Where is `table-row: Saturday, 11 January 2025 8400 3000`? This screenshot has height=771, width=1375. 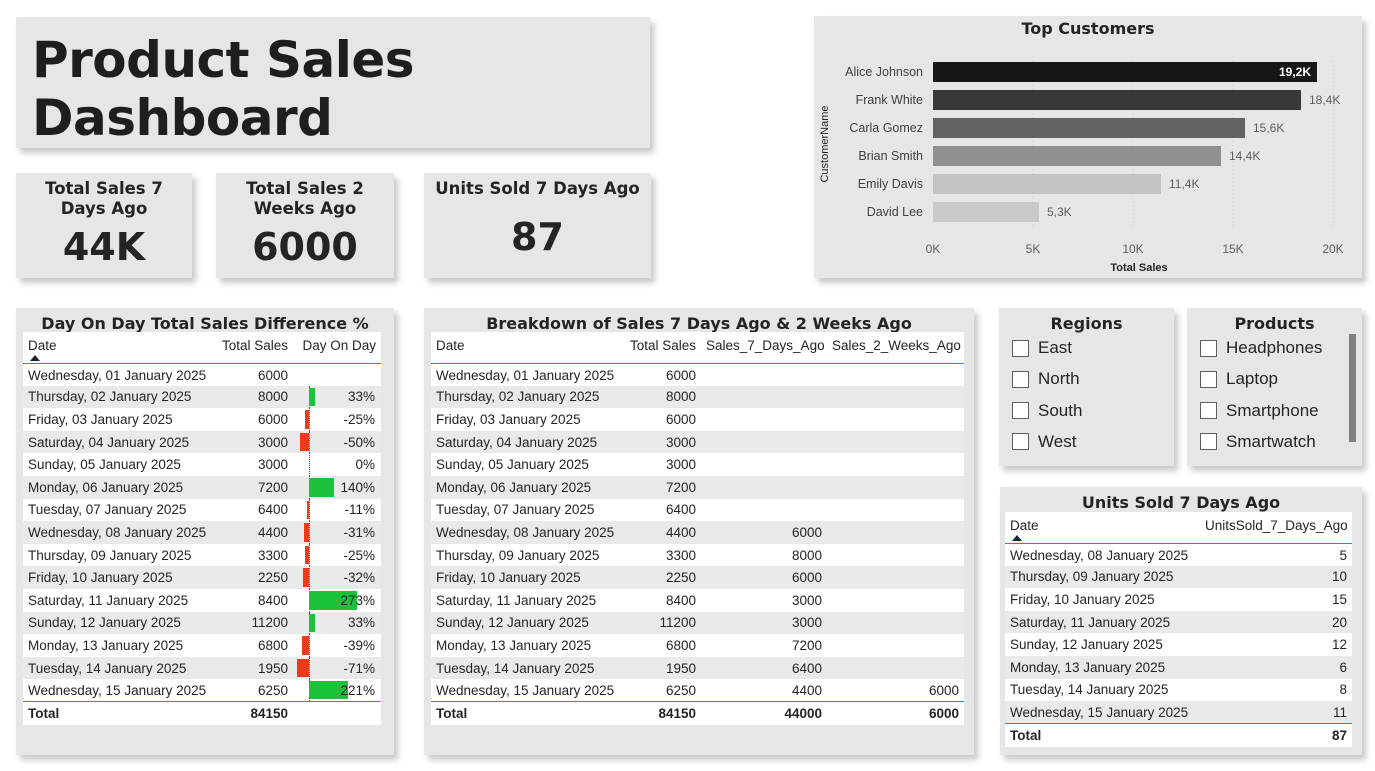
table-row: Saturday, 11 January 2025 8400 3000 is located at coordinates (697, 600).